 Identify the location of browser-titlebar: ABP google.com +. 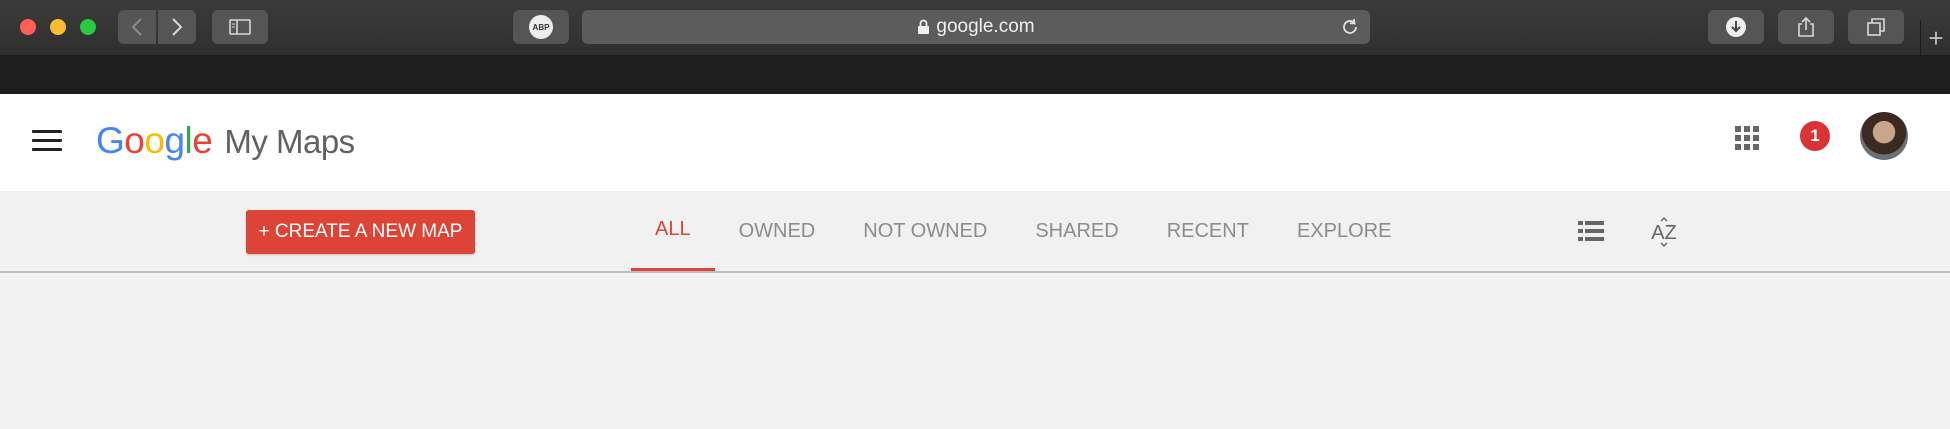
(975, 28).